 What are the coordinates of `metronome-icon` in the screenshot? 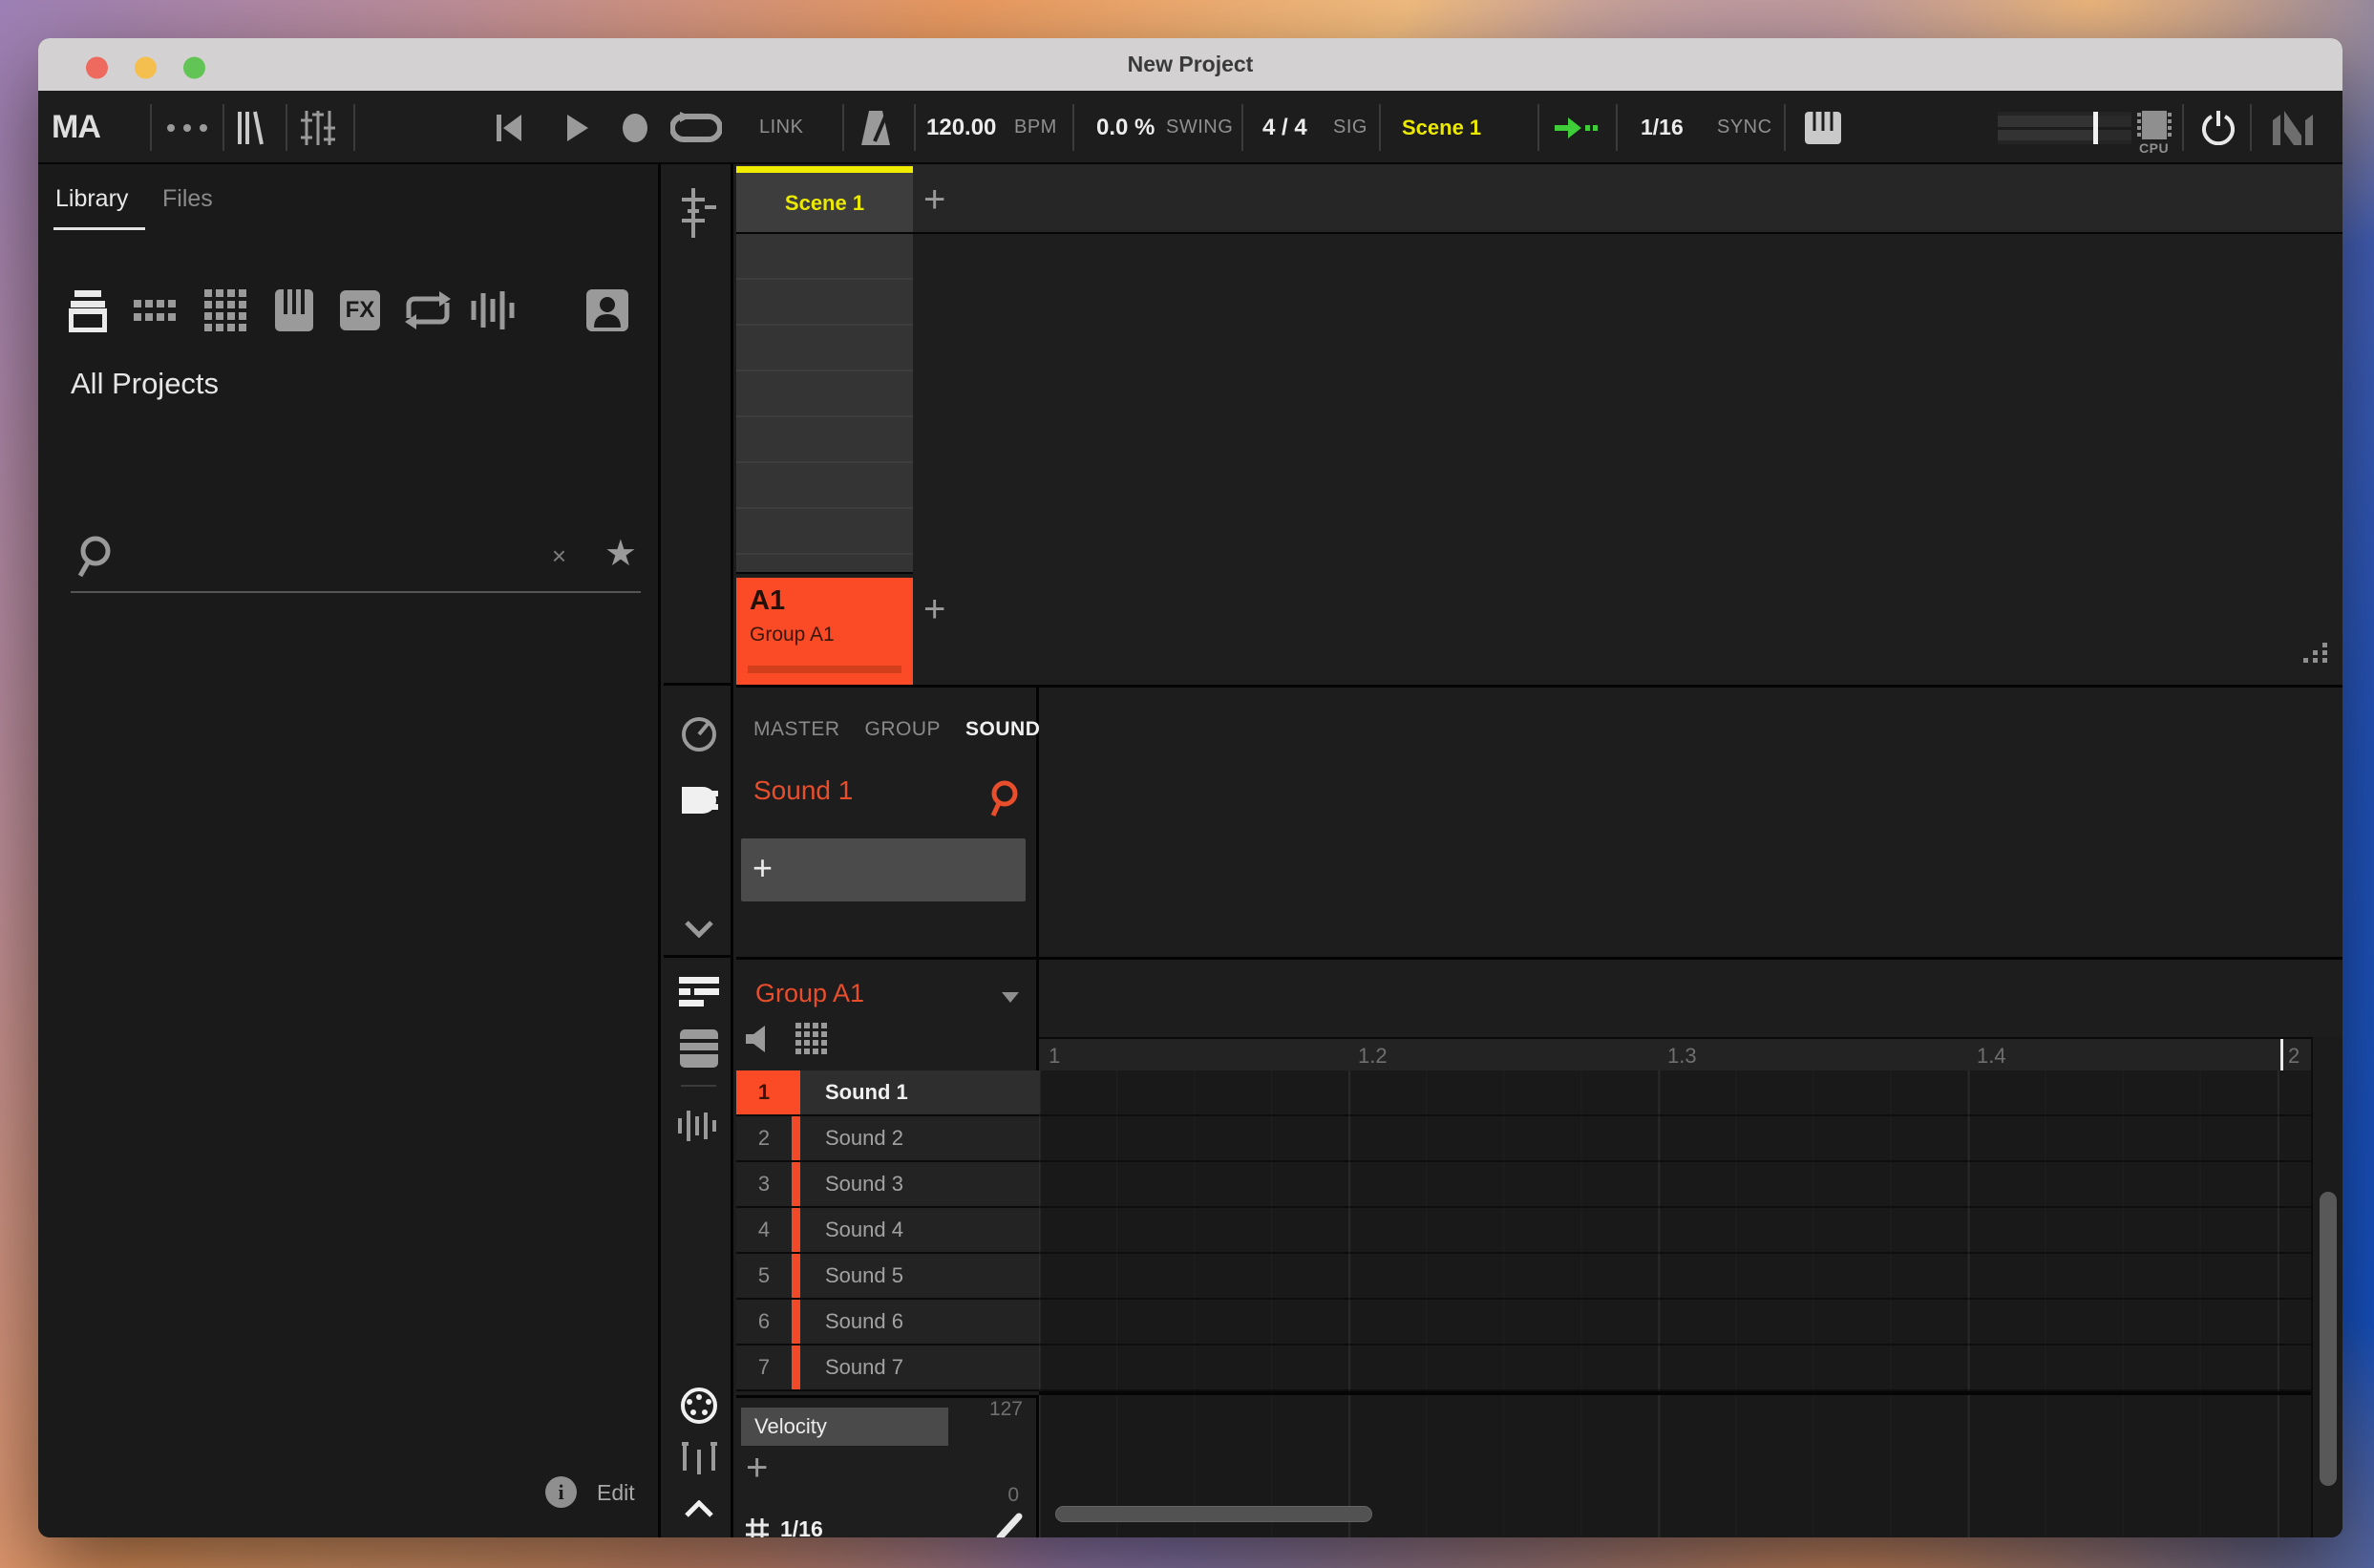 It's located at (875, 127).